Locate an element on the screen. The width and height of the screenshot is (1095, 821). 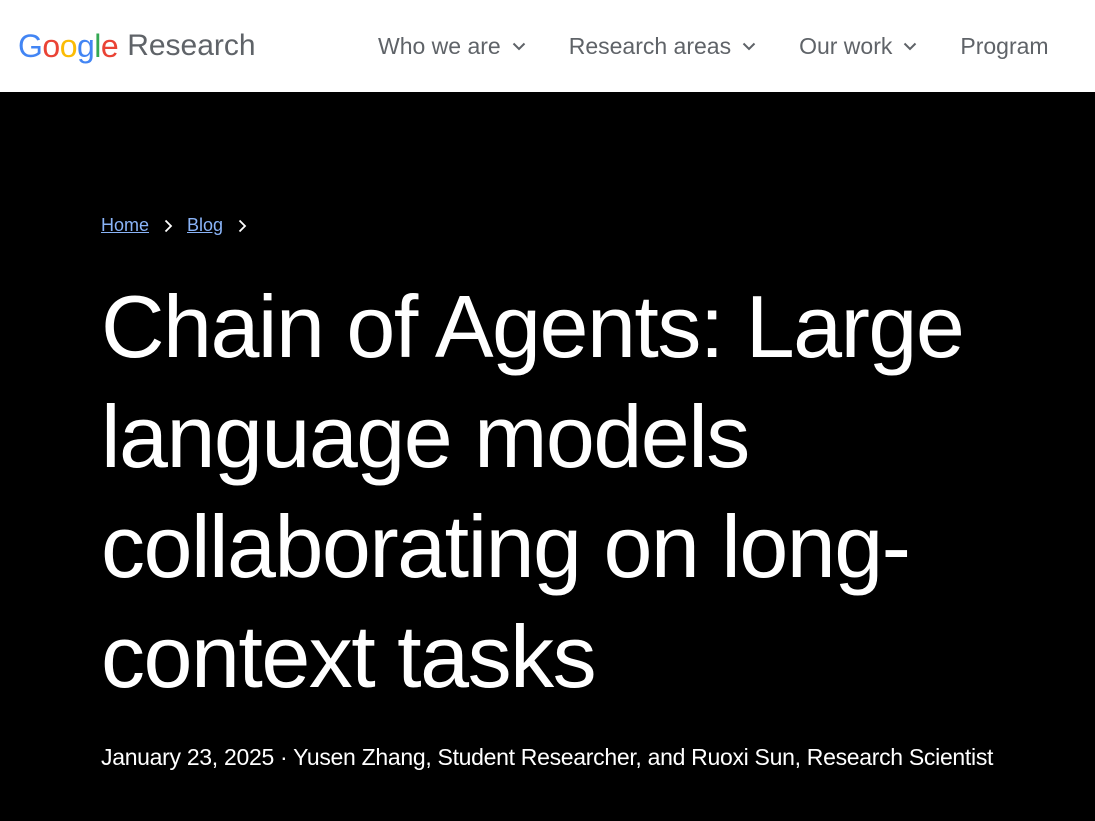
logo-letter: l is located at coordinates (97, 45).